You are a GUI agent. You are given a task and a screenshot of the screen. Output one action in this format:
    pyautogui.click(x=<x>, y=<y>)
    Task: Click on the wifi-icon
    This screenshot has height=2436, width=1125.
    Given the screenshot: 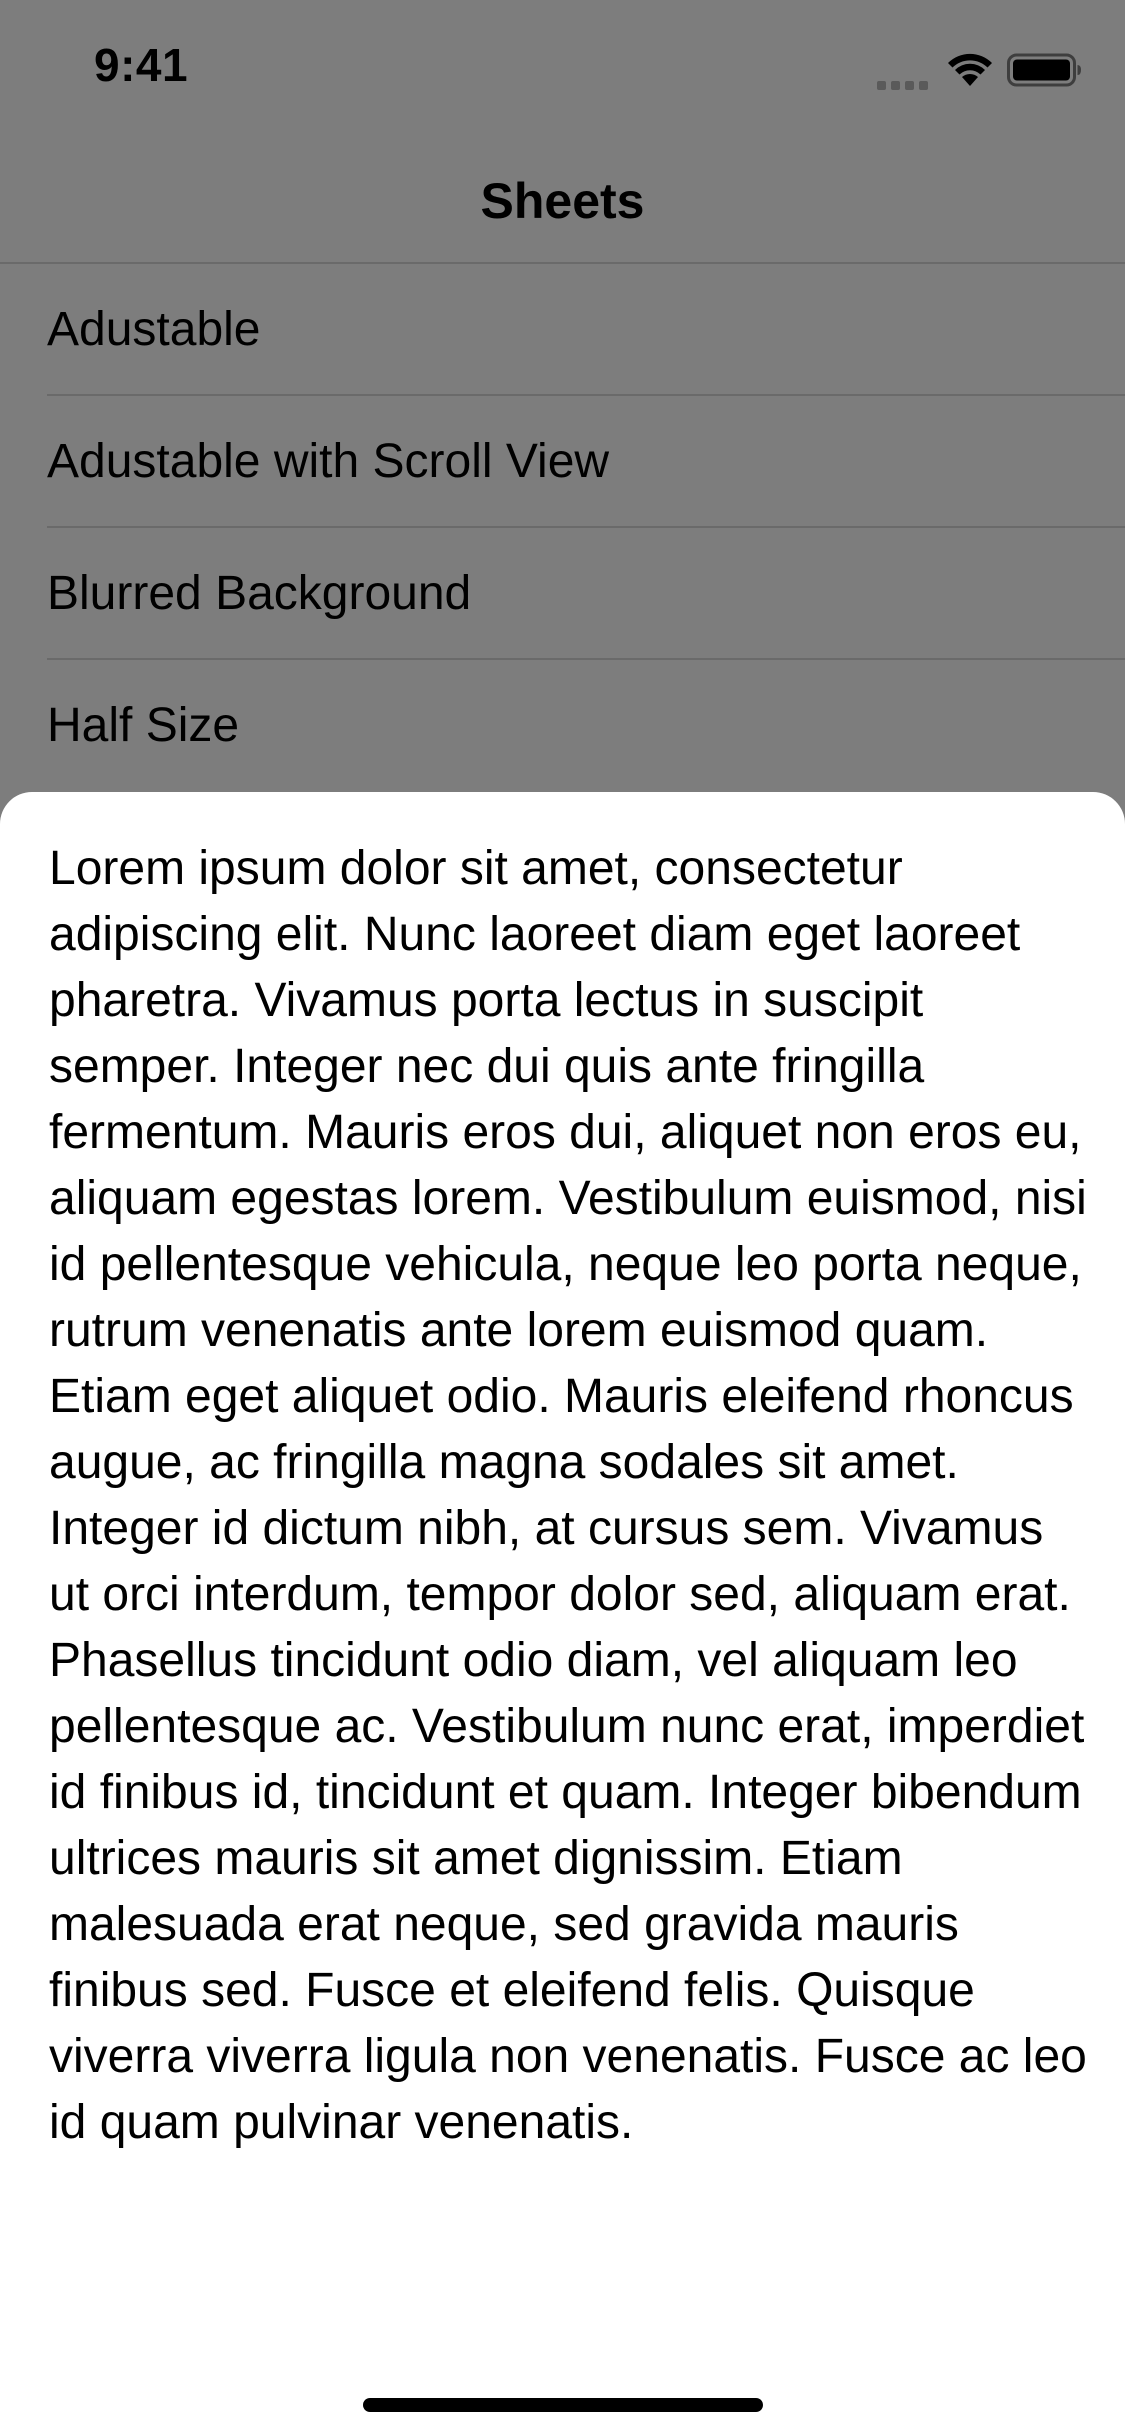 What is the action you would take?
    pyautogui.click(x=970, y=70)
    